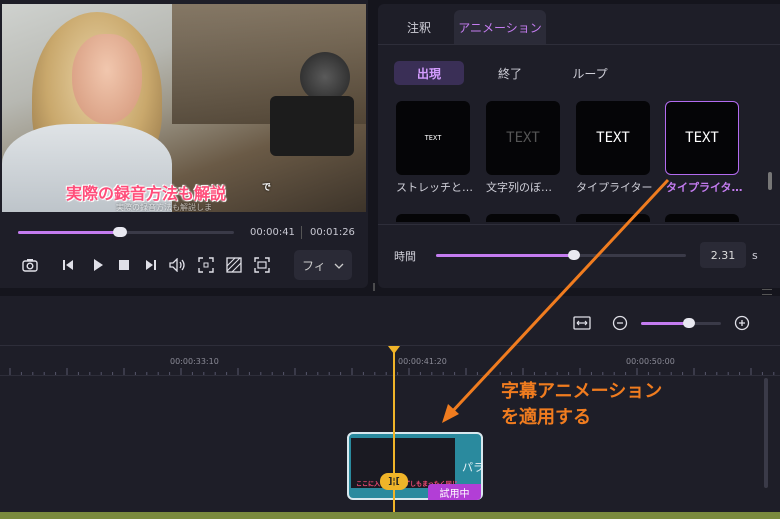  What do you see at coordinates (394, 434) in the screenshot?
I see `playhead` at bounding box center [394, 434].